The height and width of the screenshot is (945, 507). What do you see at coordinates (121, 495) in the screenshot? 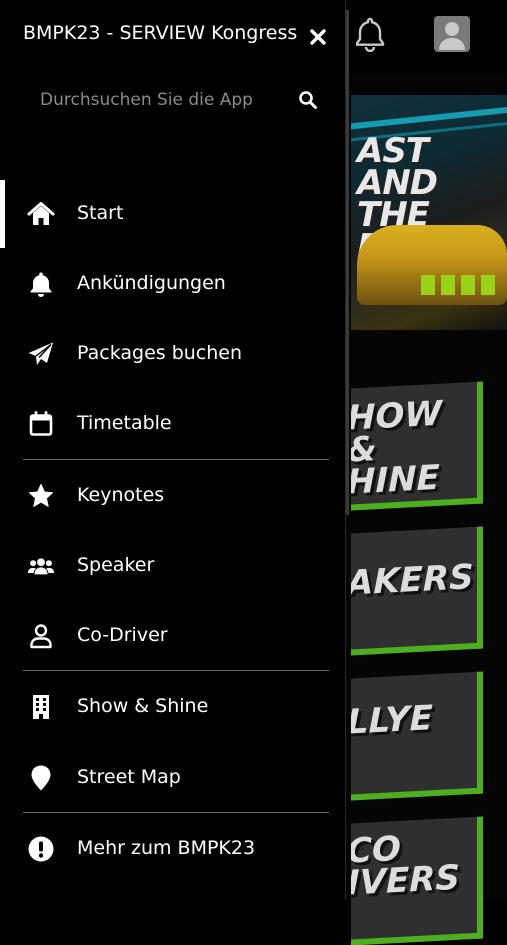
I see `nav-item-label: Keynotes` at bounding box center [121, 495].